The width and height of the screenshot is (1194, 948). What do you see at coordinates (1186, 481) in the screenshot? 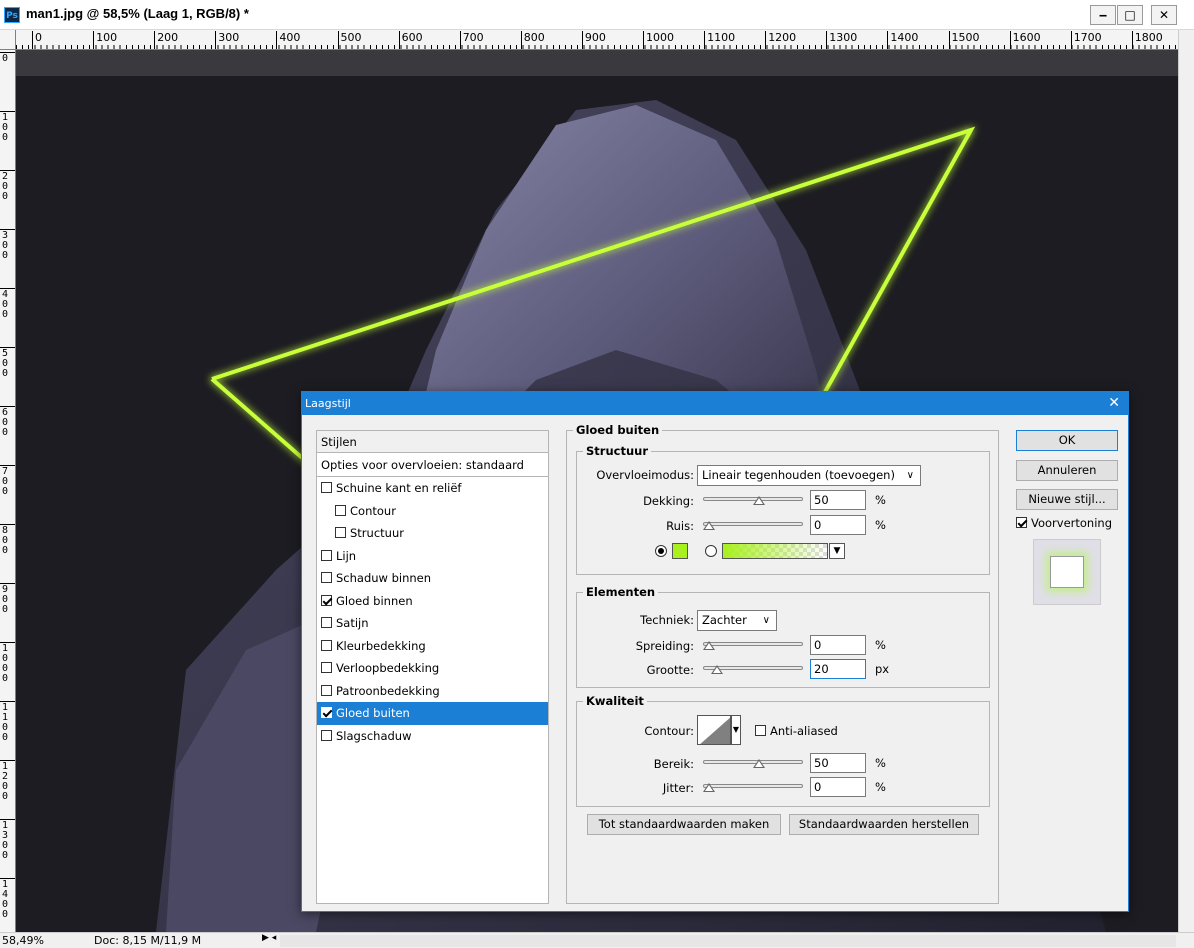
I see `vertical-scrollbar` at bounding box center [1186, 481].